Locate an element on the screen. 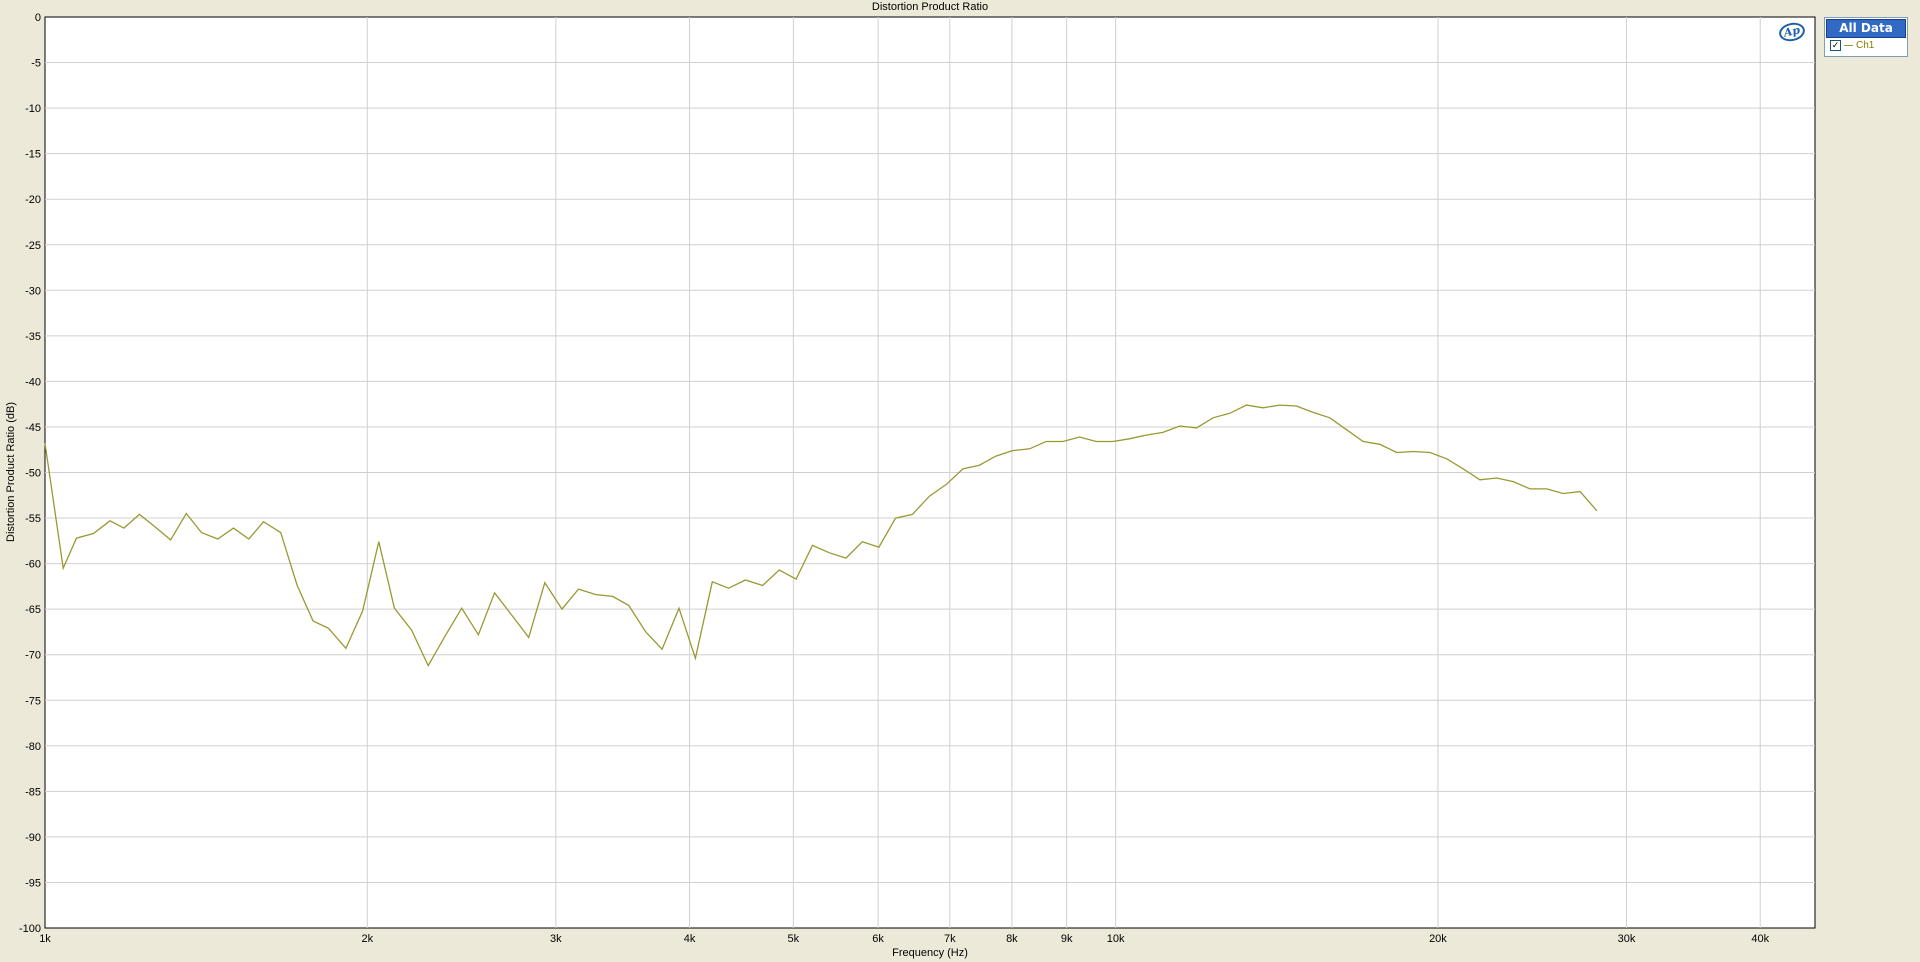 This screenshot has width=1920, height=962. y-tick-label: -95 is located at coordinates (33, 883).